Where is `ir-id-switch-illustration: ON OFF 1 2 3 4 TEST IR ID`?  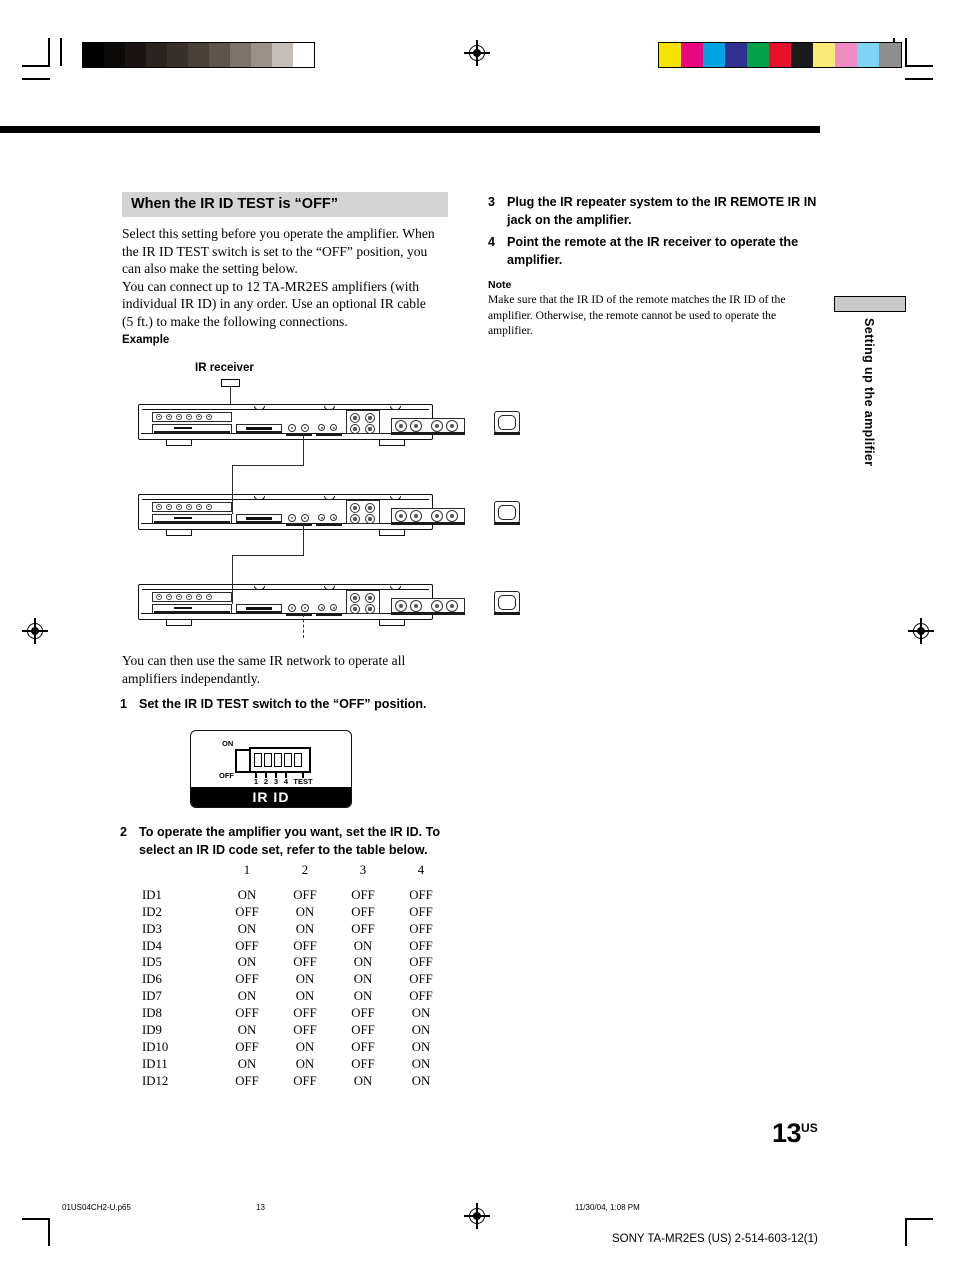
ir-id-switch-illustration: ON OFF 1 2 3 4 TEST IR ID is located at coordinates (271, 769).